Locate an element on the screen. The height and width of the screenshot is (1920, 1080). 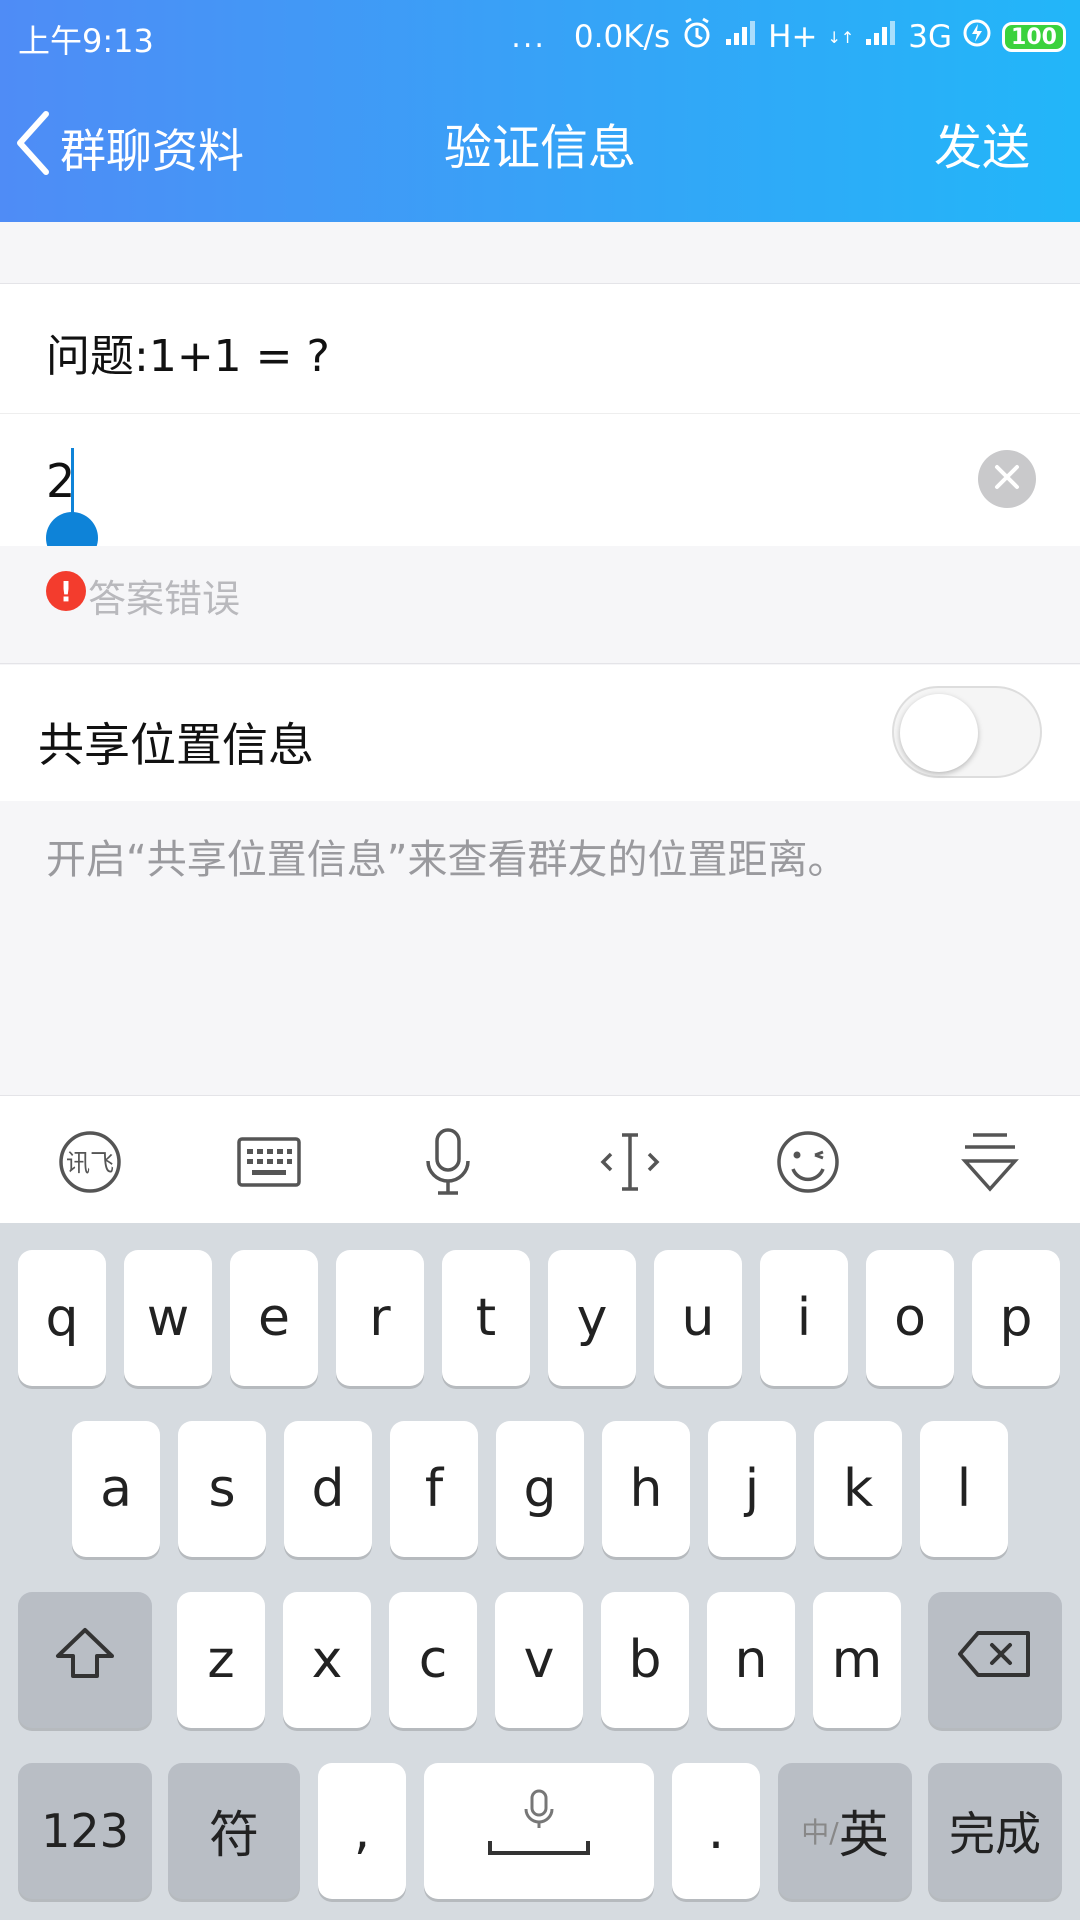
back-label: 群聊资料 is located at coordinates (152, 151).